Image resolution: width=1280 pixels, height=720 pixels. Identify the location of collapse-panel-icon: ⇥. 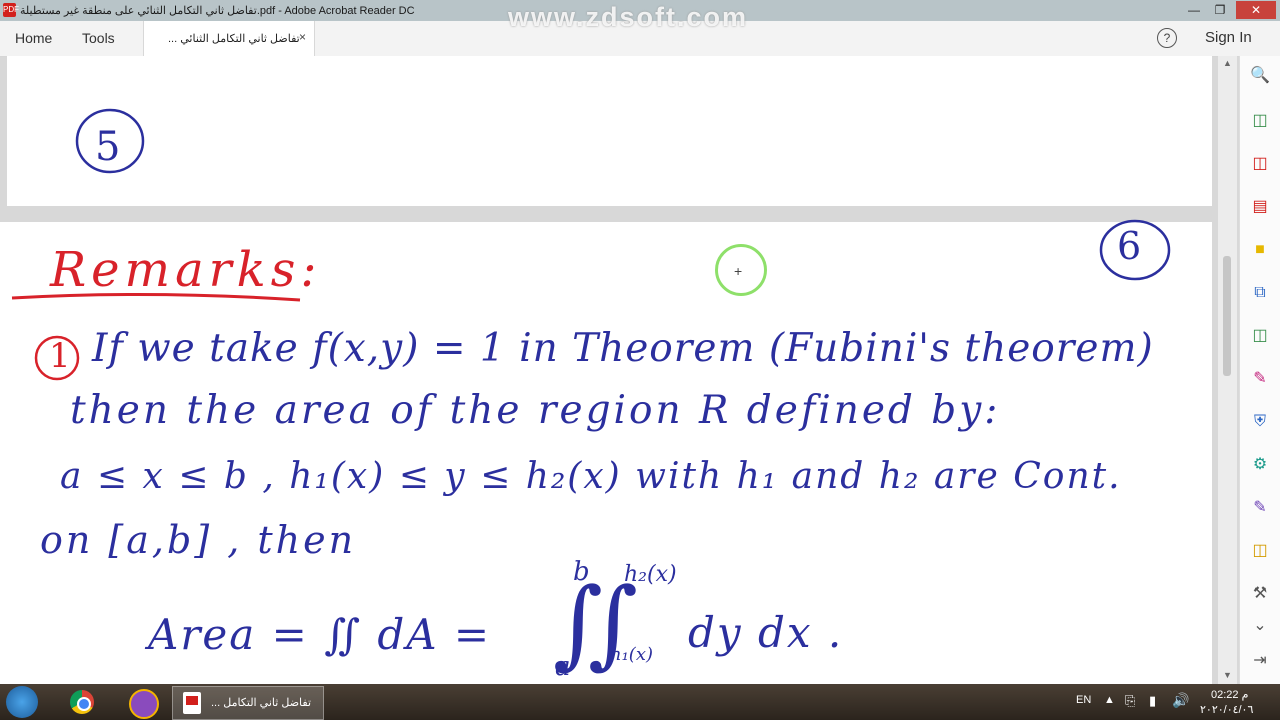
(1260, 661).